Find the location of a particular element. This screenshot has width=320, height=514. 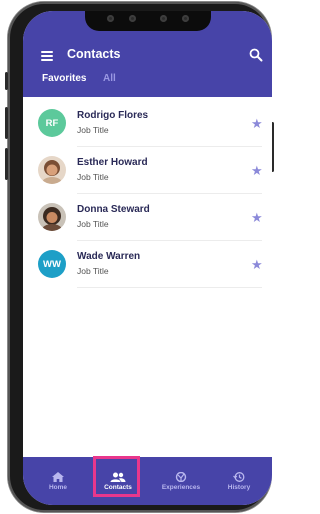

tab-all: All is located at coordinates (109, 78).